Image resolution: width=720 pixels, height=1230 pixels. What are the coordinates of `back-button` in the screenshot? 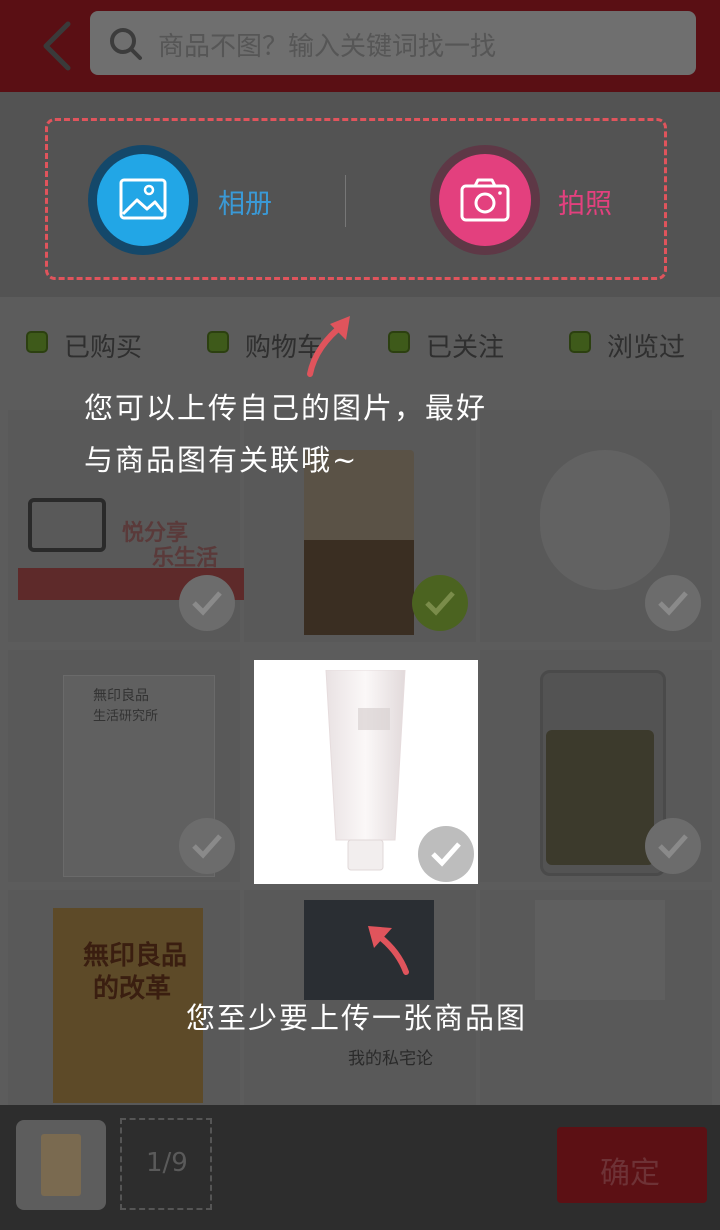 It's located at (57, 46).